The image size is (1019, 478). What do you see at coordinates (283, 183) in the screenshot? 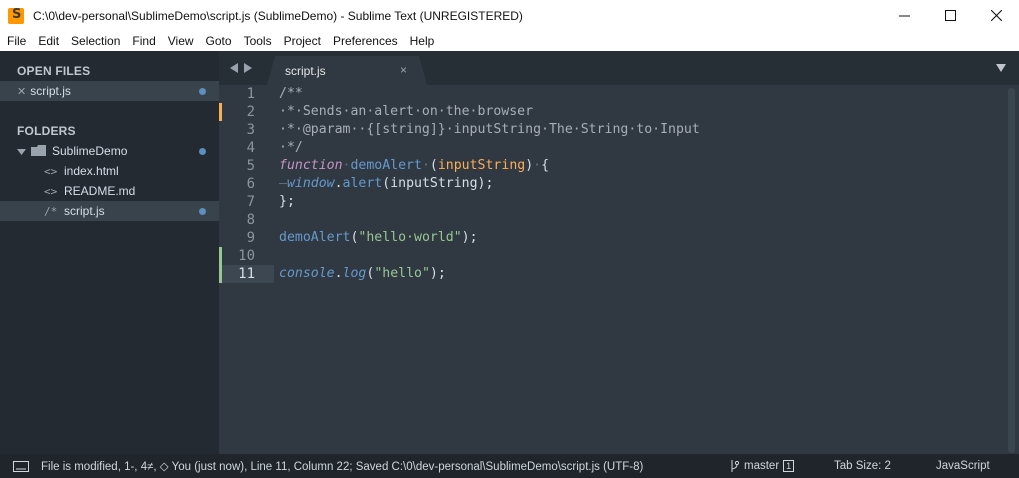
I see `code-token: —` at bounding box center [283, 183].